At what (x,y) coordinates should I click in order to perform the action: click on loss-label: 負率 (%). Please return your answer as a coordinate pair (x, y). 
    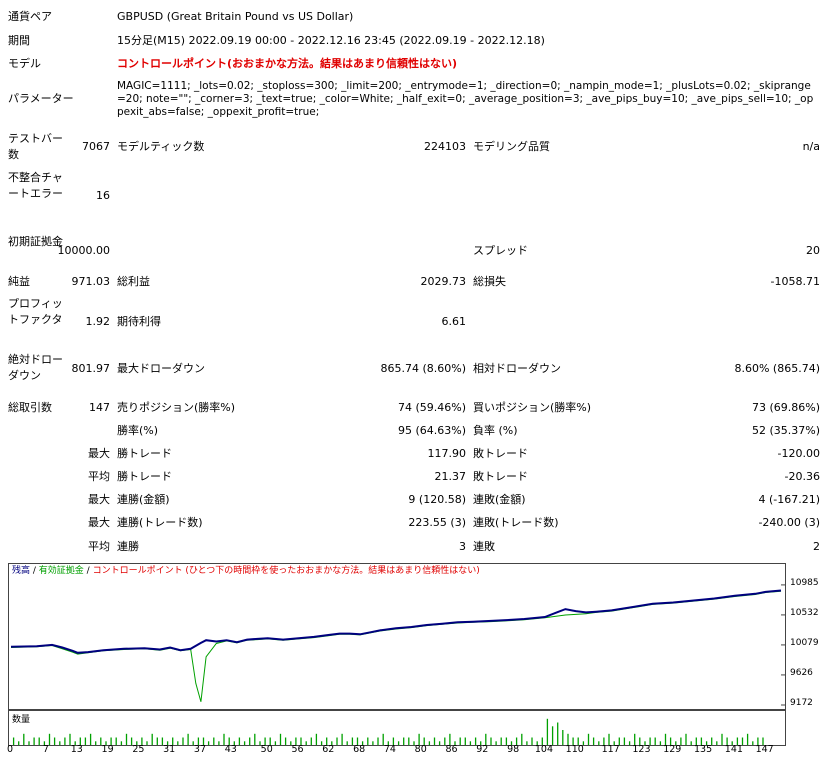
    Looking at the image, I should click on (495, 430).